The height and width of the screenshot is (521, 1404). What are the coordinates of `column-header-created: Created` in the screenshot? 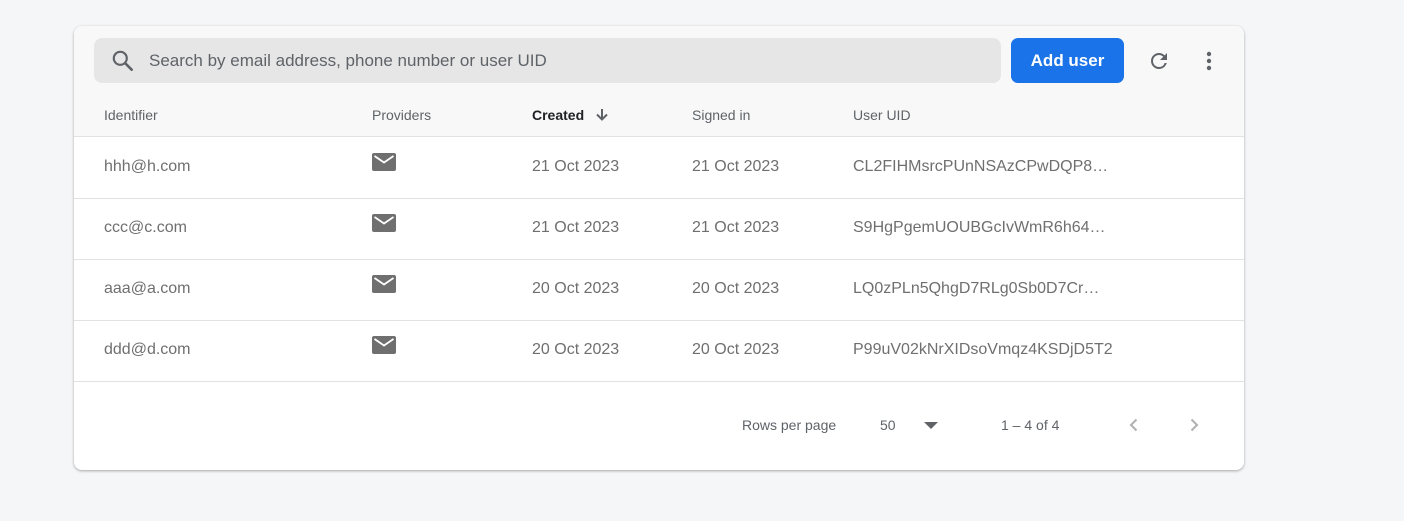 It's located at (571, 115).